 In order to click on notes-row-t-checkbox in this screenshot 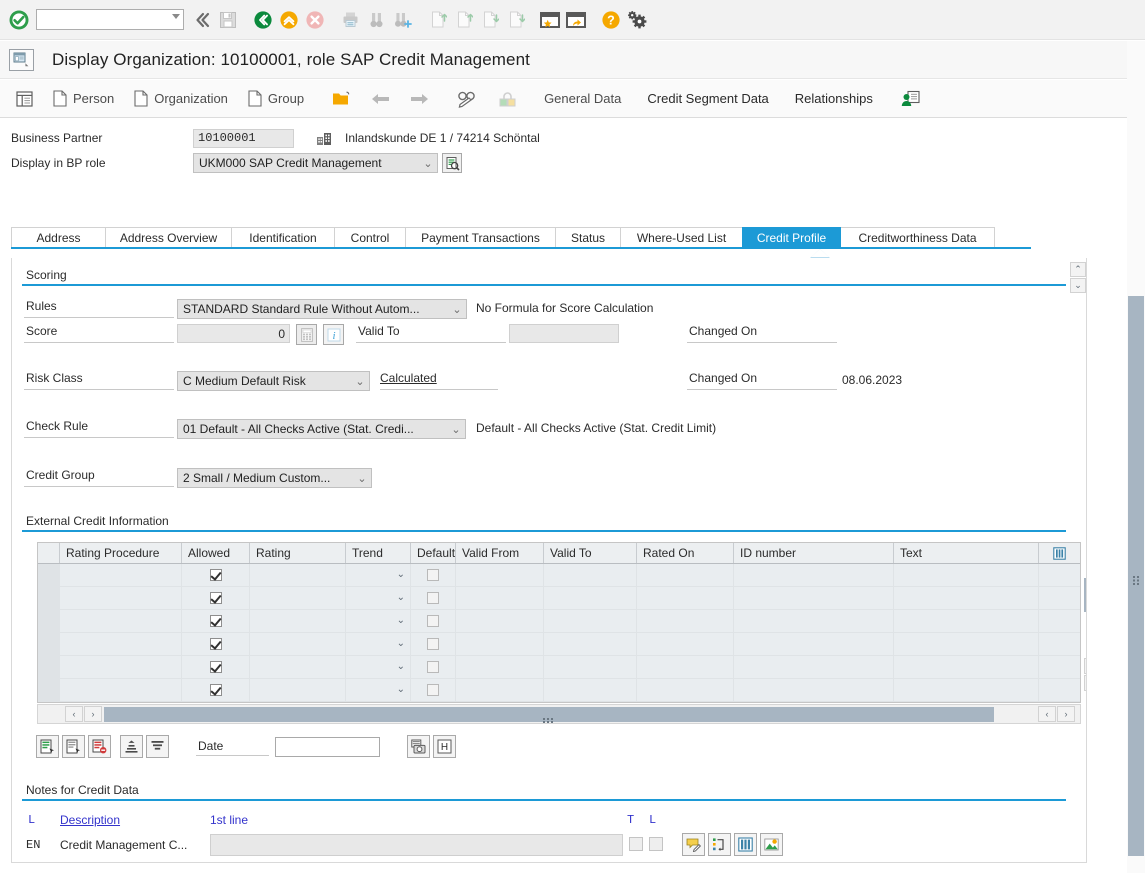, I will do `click(636, 844)`.